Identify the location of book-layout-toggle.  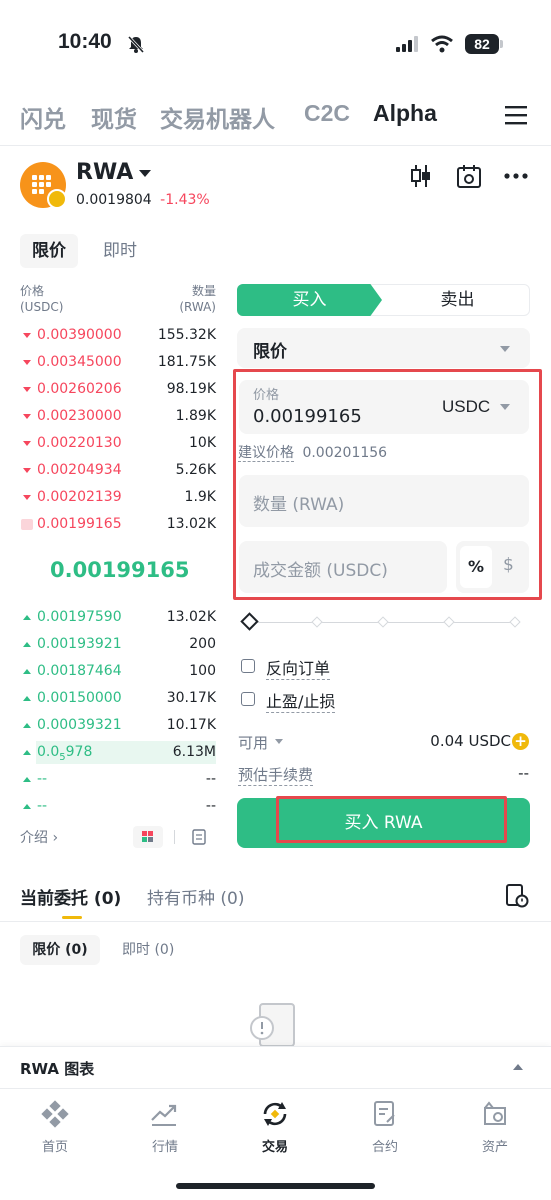
(148, 837).